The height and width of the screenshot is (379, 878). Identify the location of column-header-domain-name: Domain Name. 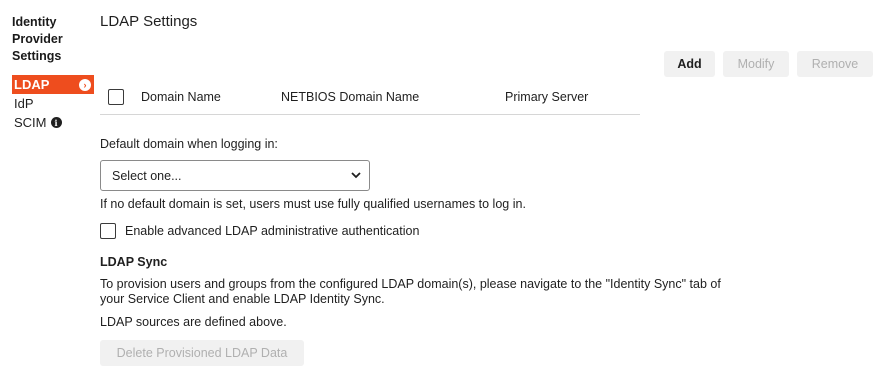
(181, 97).